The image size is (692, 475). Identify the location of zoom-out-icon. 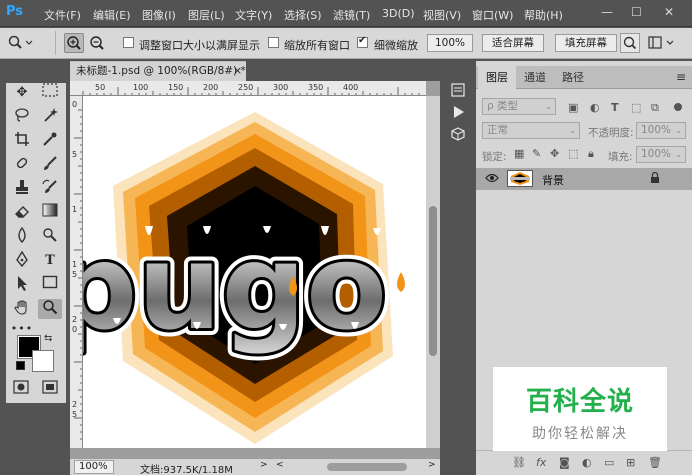
(97, 44).